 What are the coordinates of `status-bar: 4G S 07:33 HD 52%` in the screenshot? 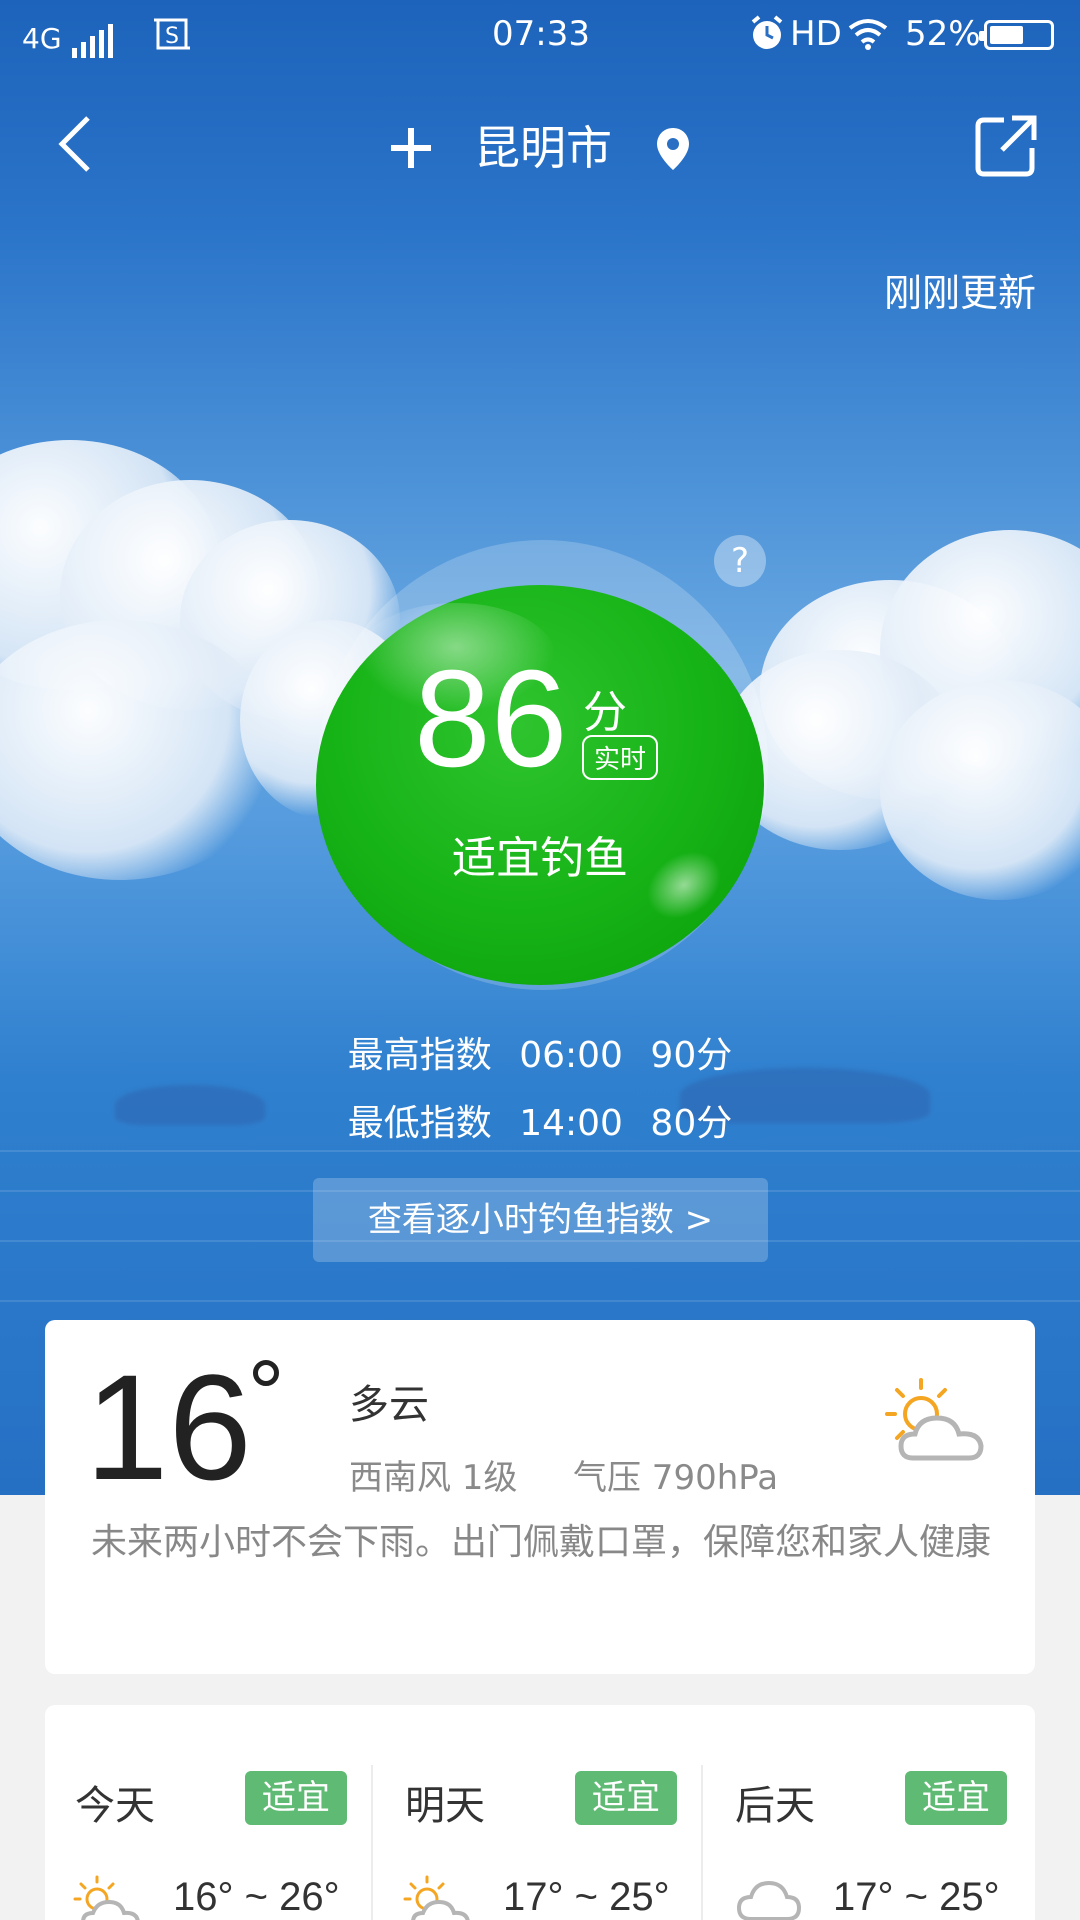 It's located at (540, 35).